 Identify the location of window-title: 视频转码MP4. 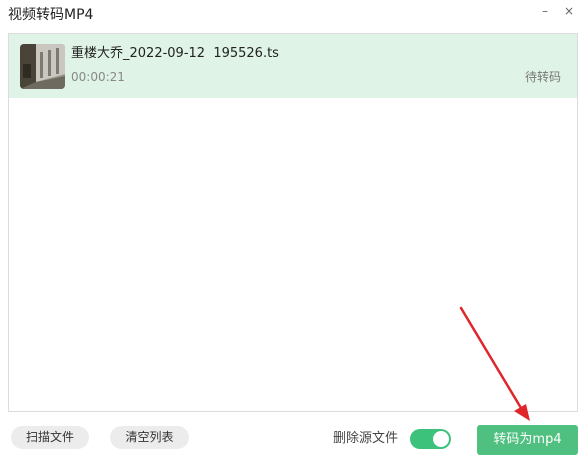
(51, 15).